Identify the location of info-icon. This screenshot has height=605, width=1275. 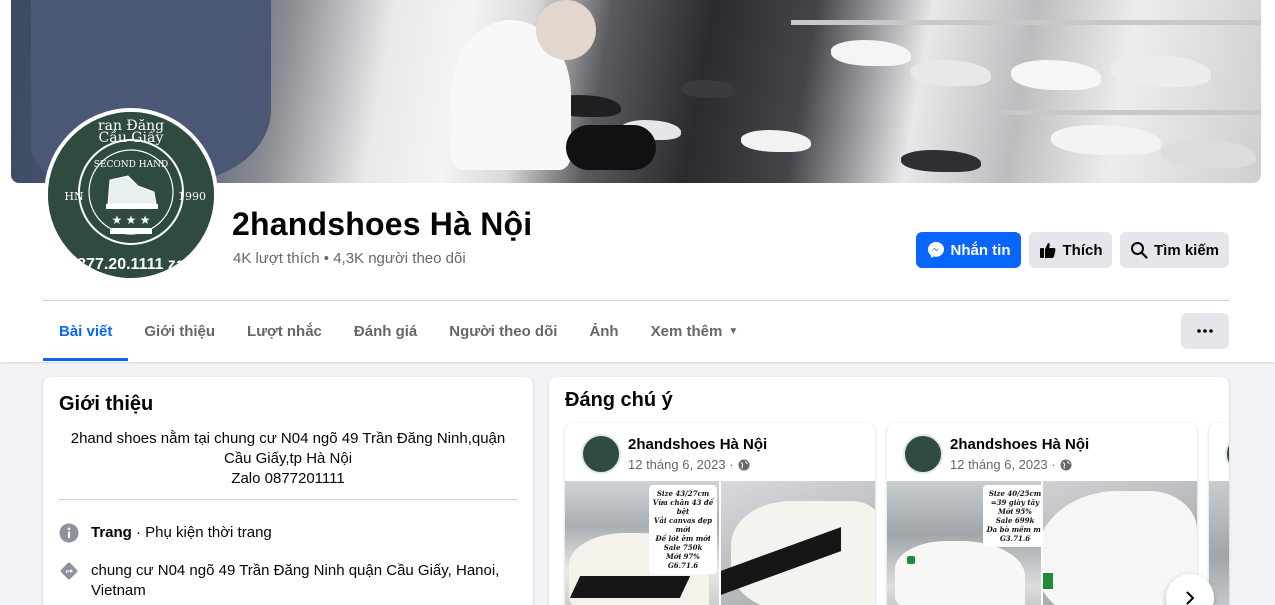
(69, 533).